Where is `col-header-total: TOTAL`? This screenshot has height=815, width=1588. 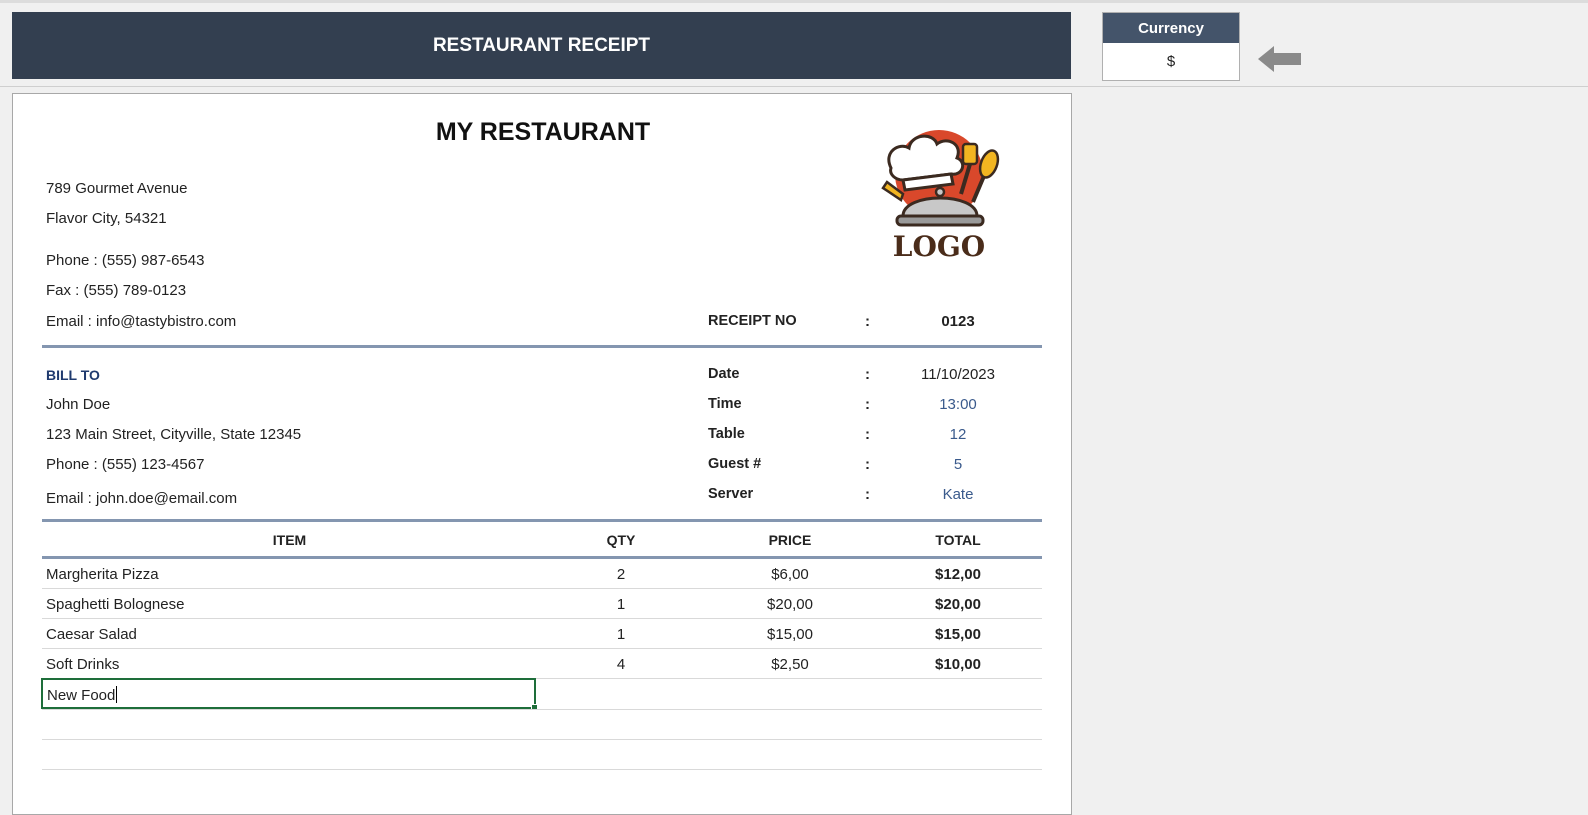 col-header-total: TOTAL is located at coordinates (958, 540).